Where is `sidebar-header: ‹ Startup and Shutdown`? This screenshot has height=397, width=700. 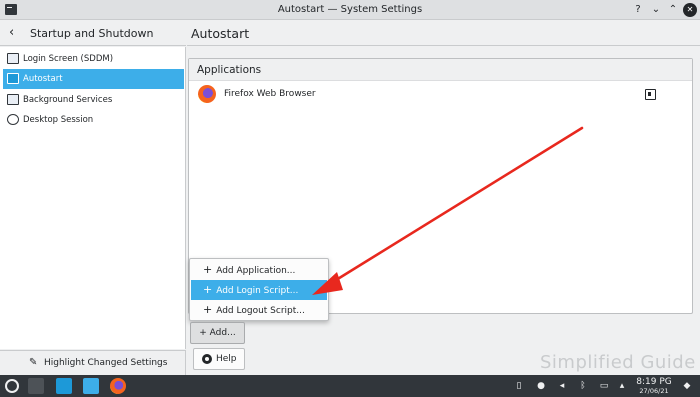
sidebar-header: ‹ Startup and Shutdown is located at coordinates (93, 33).